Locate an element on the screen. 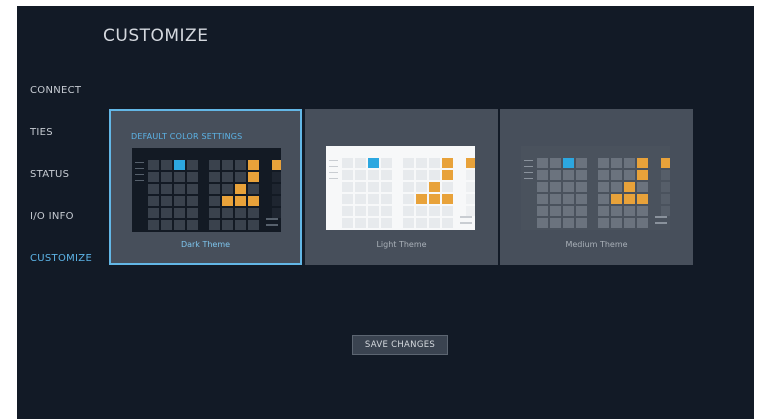  theme-card-medium: Medium Theme is located at coordinates (596, 187).